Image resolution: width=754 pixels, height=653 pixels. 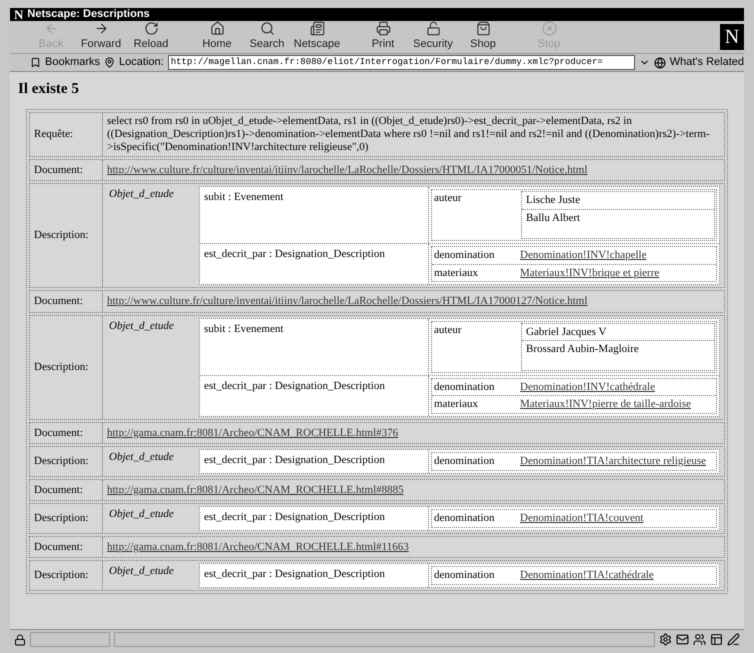 What do you see at coordinates (53, 134) in the screenshot?
I see `row-label: Requête:` at bounding box center [53, 134].